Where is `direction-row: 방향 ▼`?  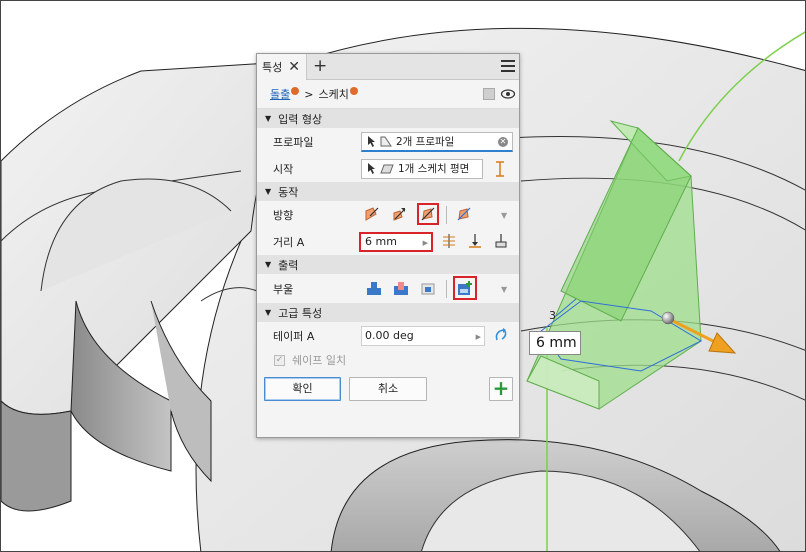 direction-row: 방향 ▼ is located at coordinates (388, 214).